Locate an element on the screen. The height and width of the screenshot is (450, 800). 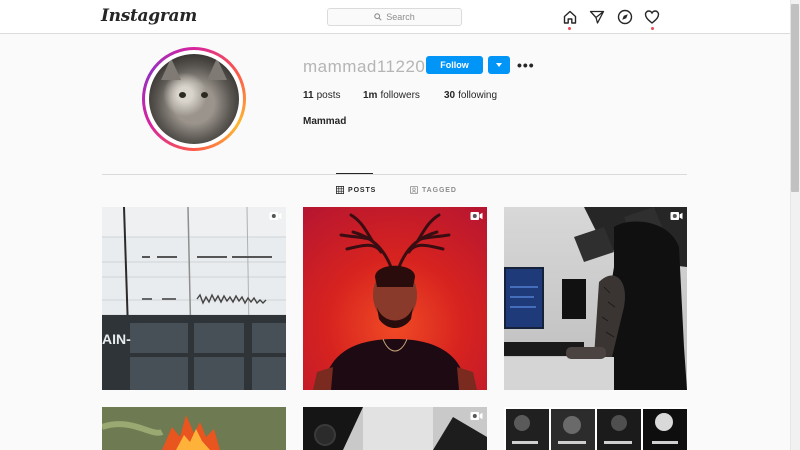
direct-icon is located at coordinates (597, 17).